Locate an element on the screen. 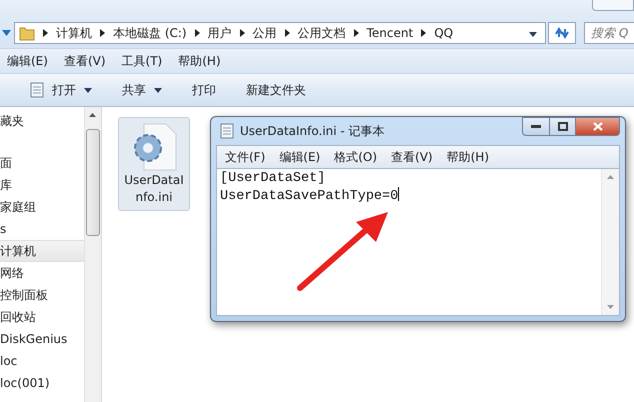  sidebar-item: 库 is located at coordinates (42, 185).